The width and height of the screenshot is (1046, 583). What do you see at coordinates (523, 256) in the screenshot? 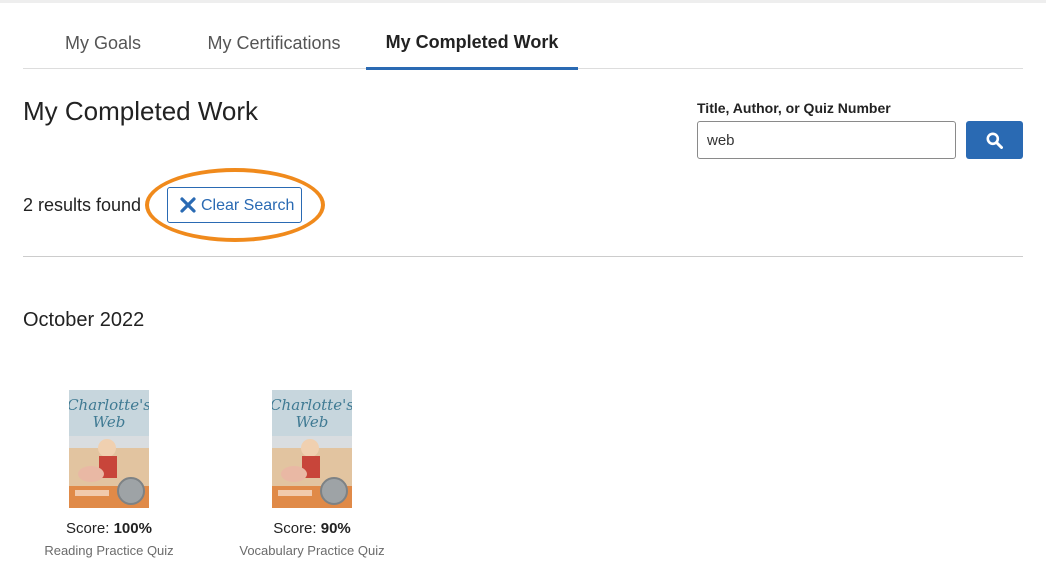
I see `divider` at bounding box center [523, 256].